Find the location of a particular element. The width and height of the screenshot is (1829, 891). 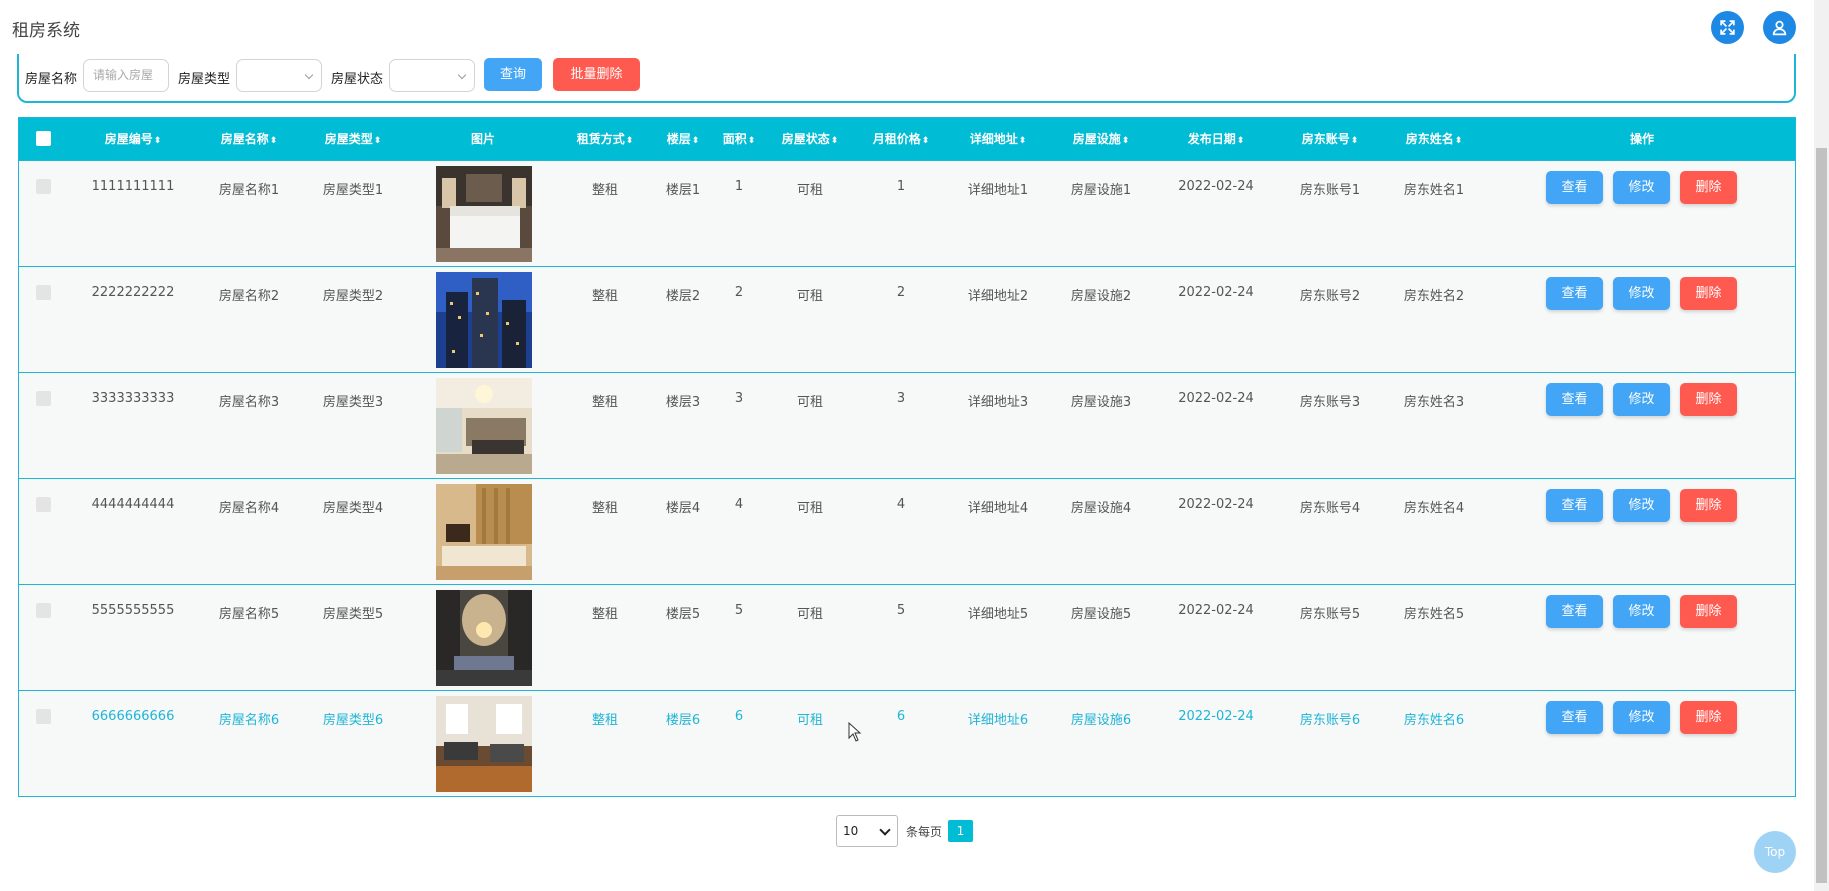

col-owner-name: 房东姓名⬍ is located at coordinates (1434, 139).